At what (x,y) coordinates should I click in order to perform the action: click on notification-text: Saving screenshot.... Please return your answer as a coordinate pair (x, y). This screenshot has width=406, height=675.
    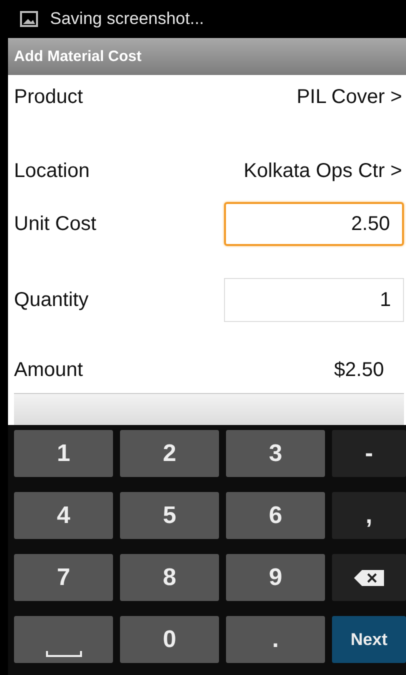
    Looking at the image, I should click on (127, 19).